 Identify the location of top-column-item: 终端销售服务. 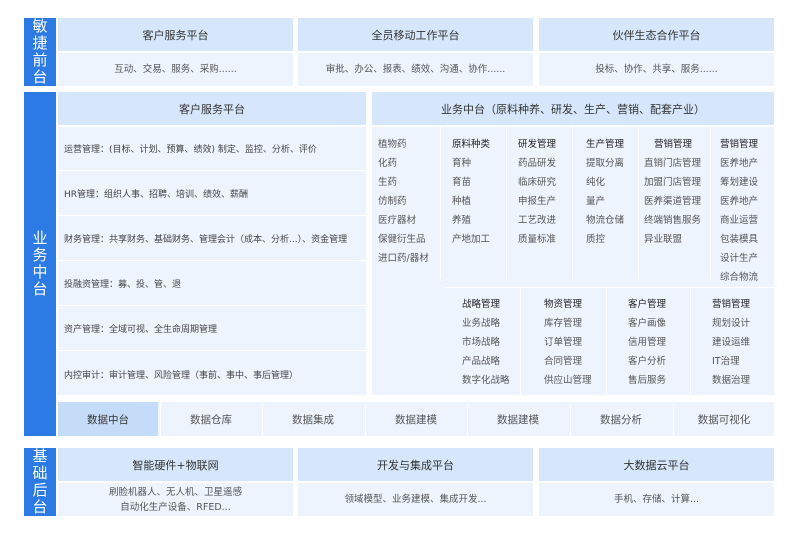
(673, 220).